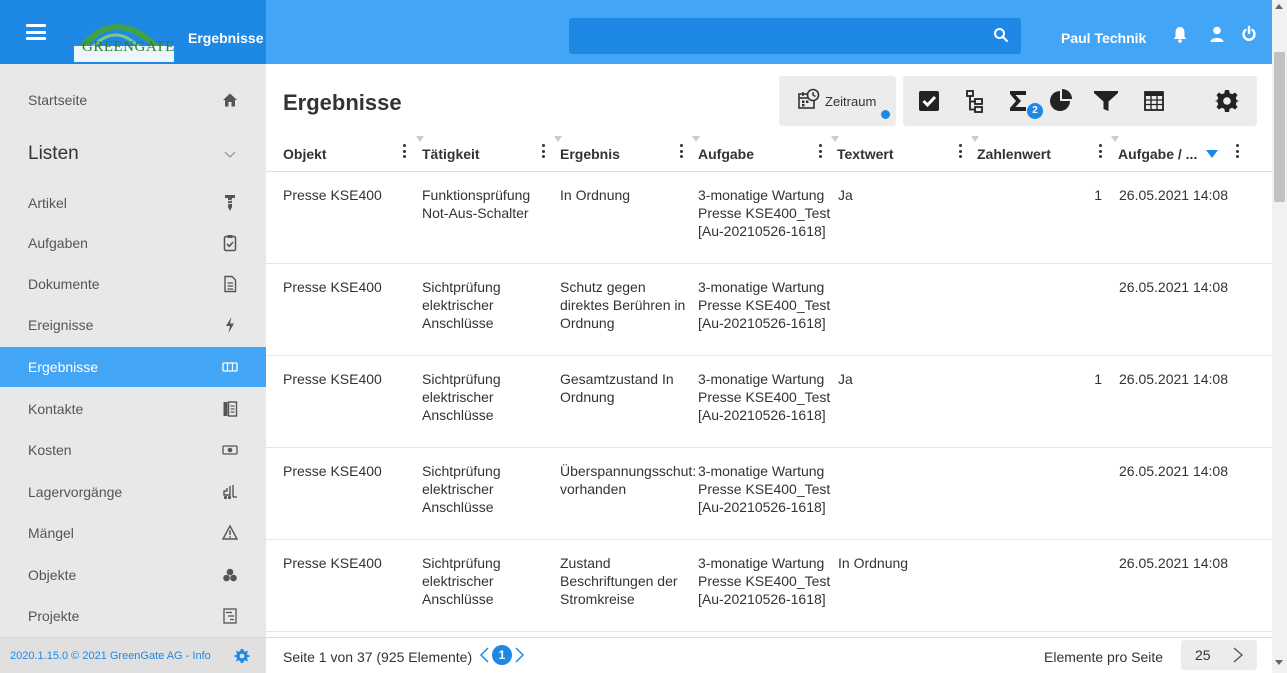 This screenshot has width=1287, height=673. Describe the element at coordinates (458, 507) in the screenshot. I see `cell-taetigkeit: Anschlüsse` at that location.